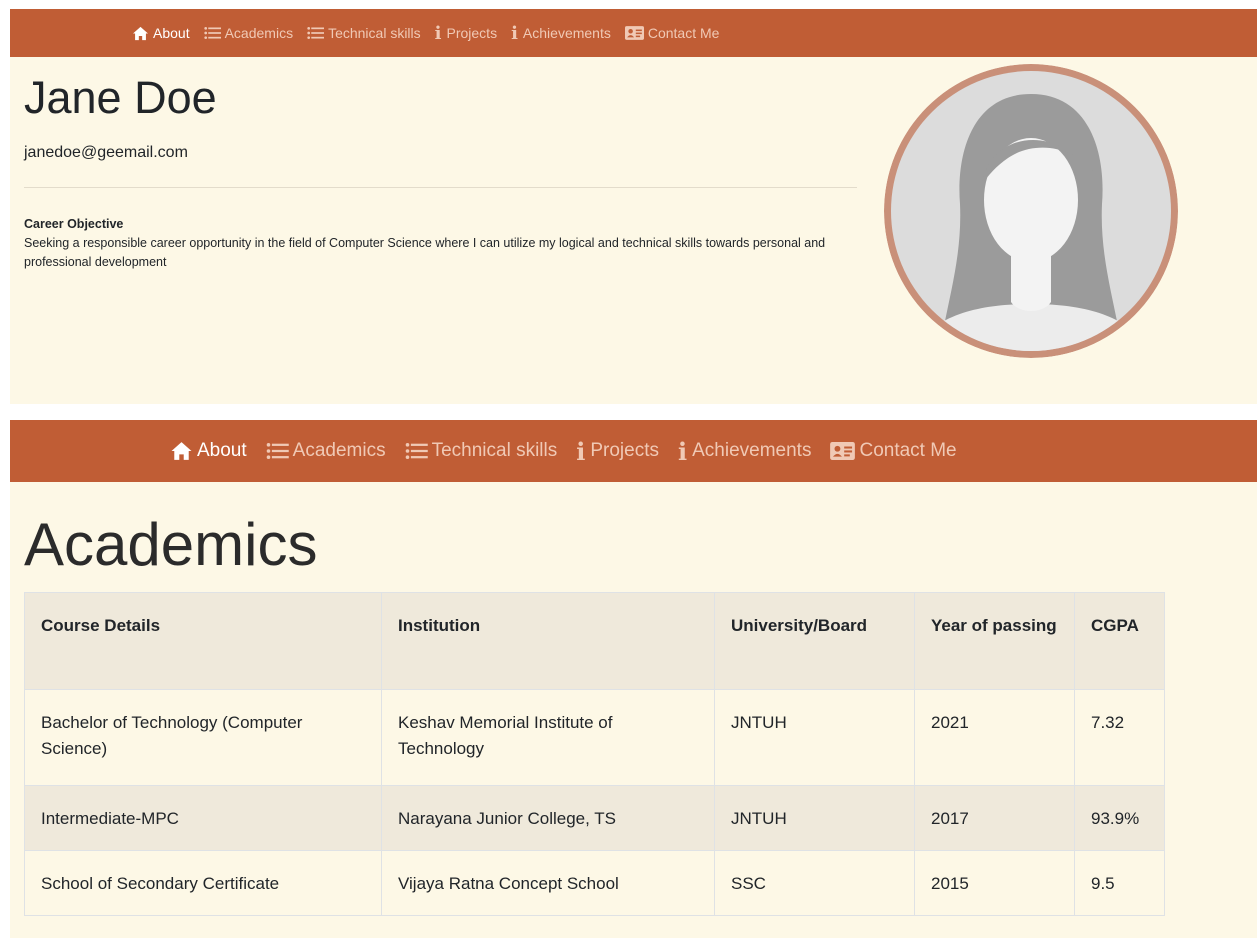 This screenshot has height=938, width=1257. What do you see at coordinates (106, 152) in the screenshot?
I see `profile-email: janedoe@geemail.com` at bounding box center [106, 152].